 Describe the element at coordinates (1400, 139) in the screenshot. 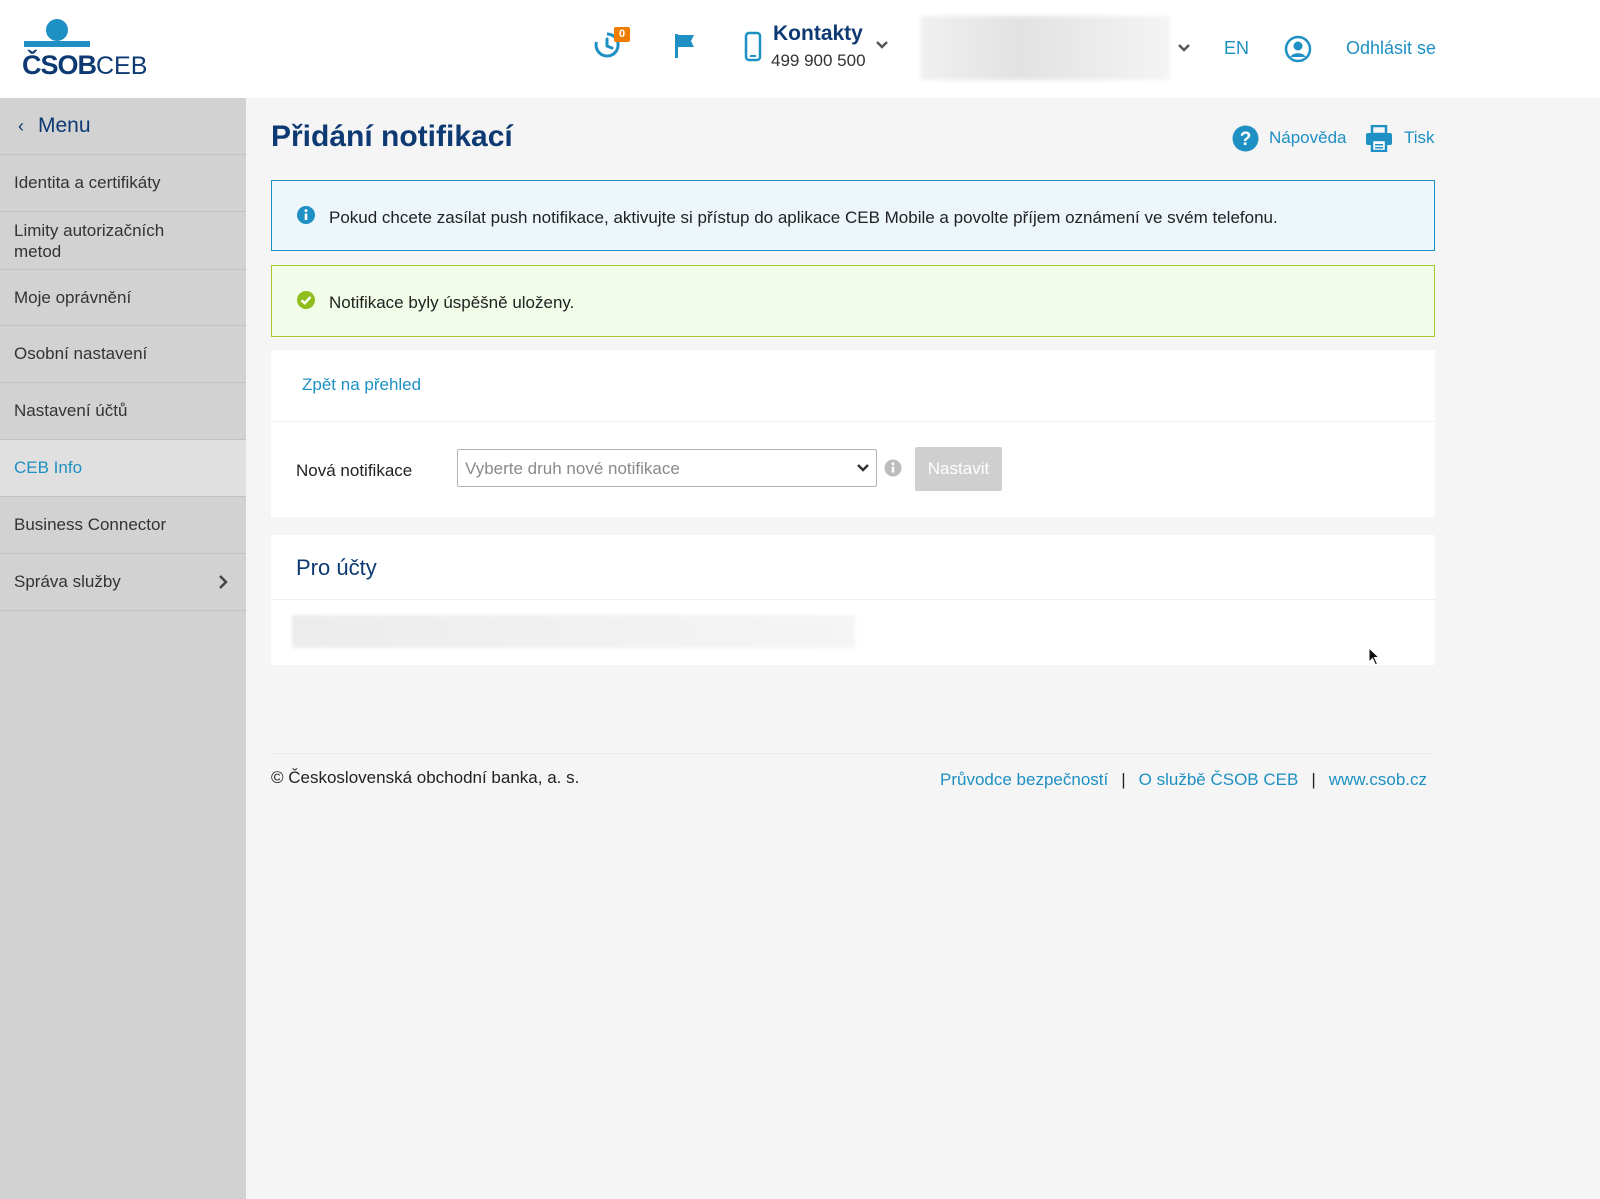

I see `print-link: Tisk` at that location.